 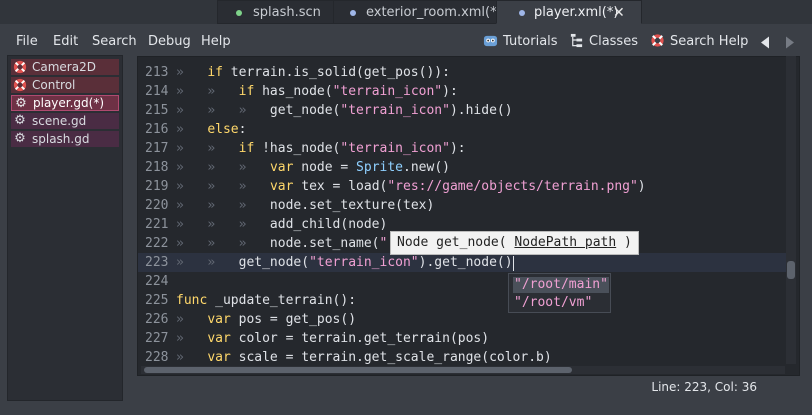 I want to click on code-line: 214 » » if has_node("terrain_icon"):, so click(x=463, y=91).